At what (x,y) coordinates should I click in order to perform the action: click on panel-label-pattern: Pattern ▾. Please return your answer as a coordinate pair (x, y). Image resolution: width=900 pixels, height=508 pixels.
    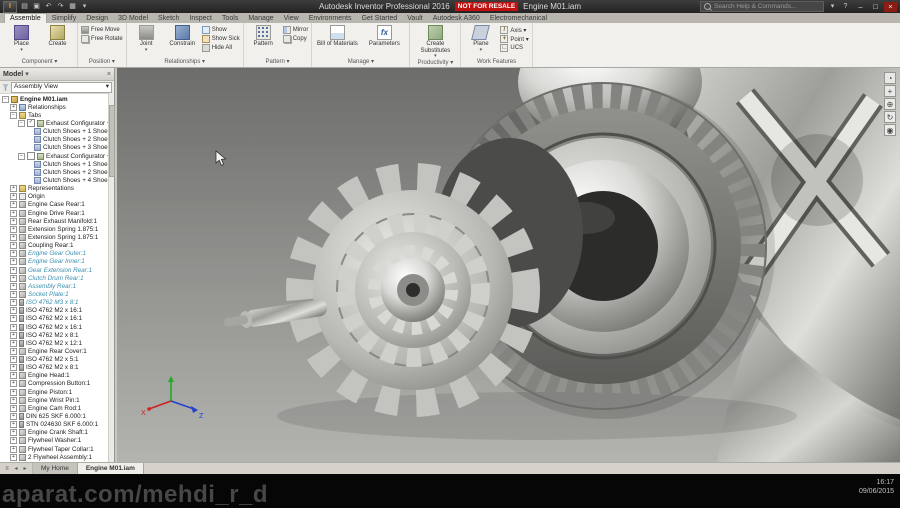
    Looking at the image, I should click on (278, 62).